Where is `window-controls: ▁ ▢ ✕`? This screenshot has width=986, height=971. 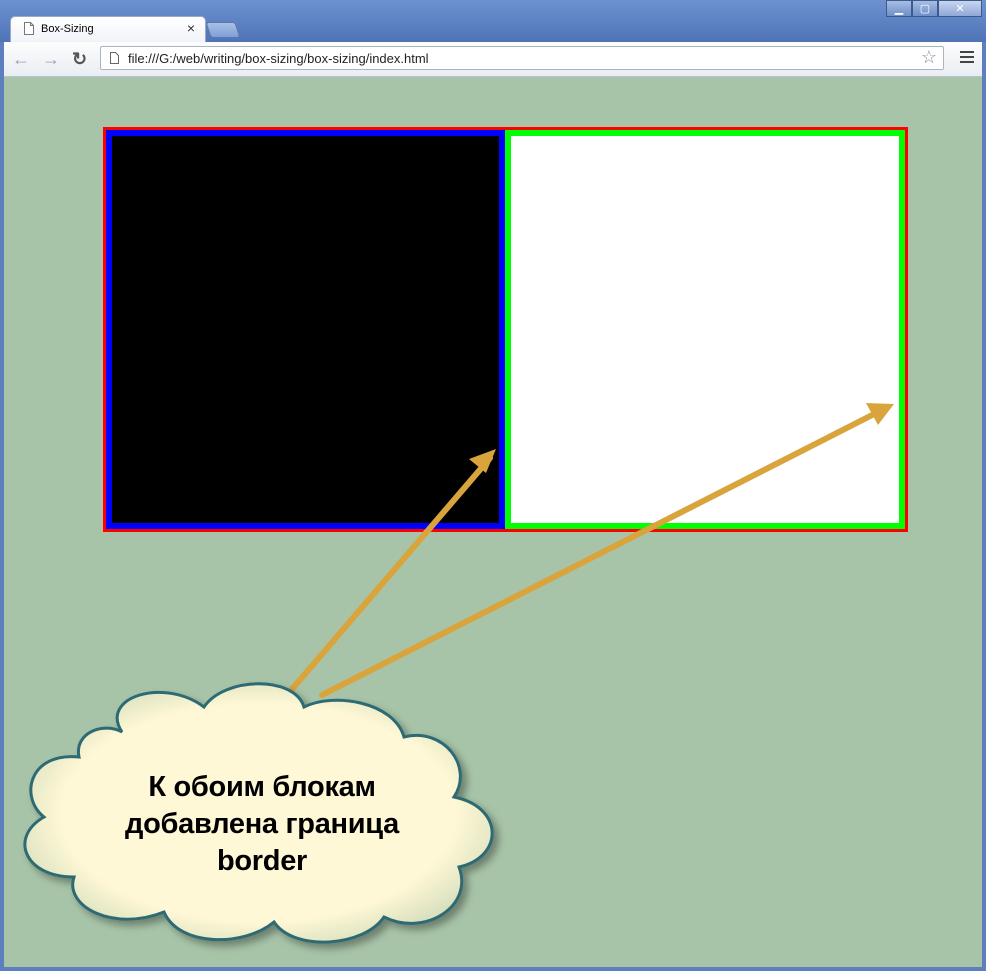 window-controls: ▁ ▢ ✕ is located at coordinates (934, 9).